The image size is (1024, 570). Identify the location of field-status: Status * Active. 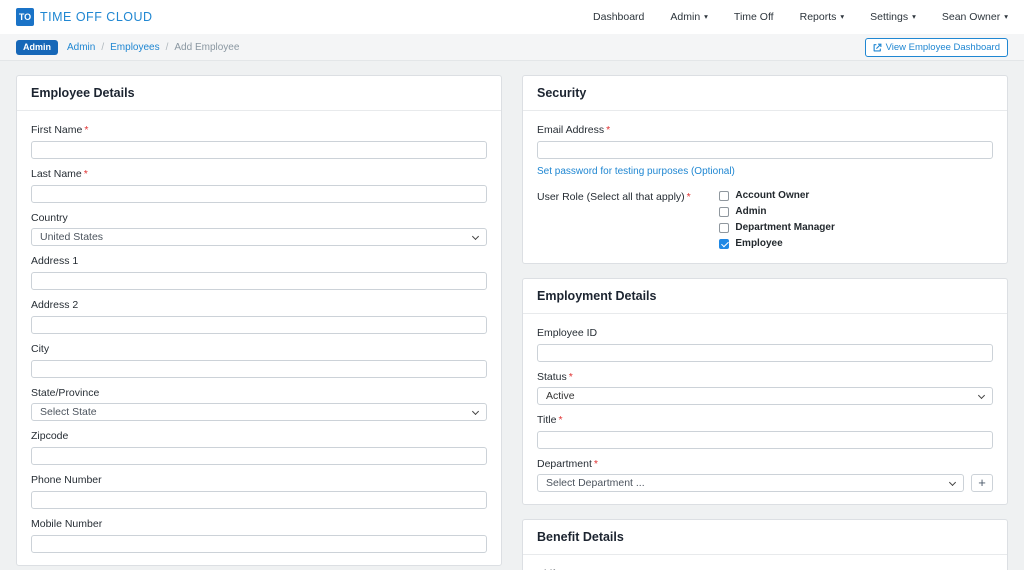
(765, 388).